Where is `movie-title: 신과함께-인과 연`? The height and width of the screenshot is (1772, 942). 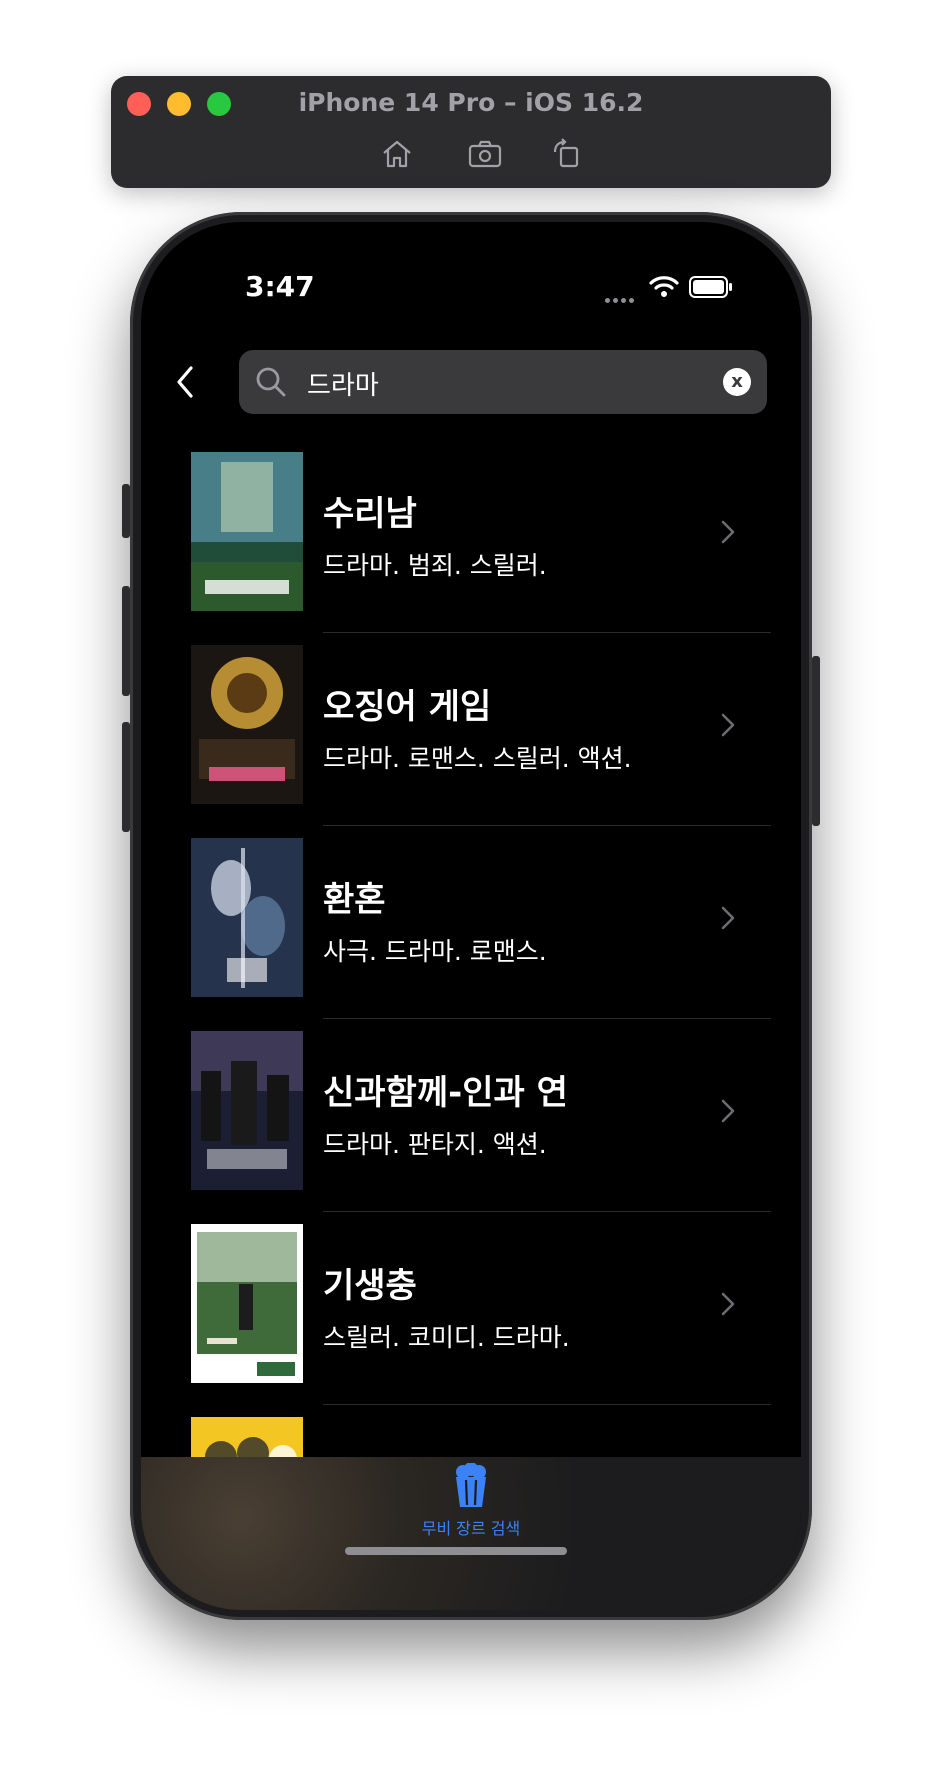
movie-title: 신과함께-인과 연 is located at coordinates (445, 1093).